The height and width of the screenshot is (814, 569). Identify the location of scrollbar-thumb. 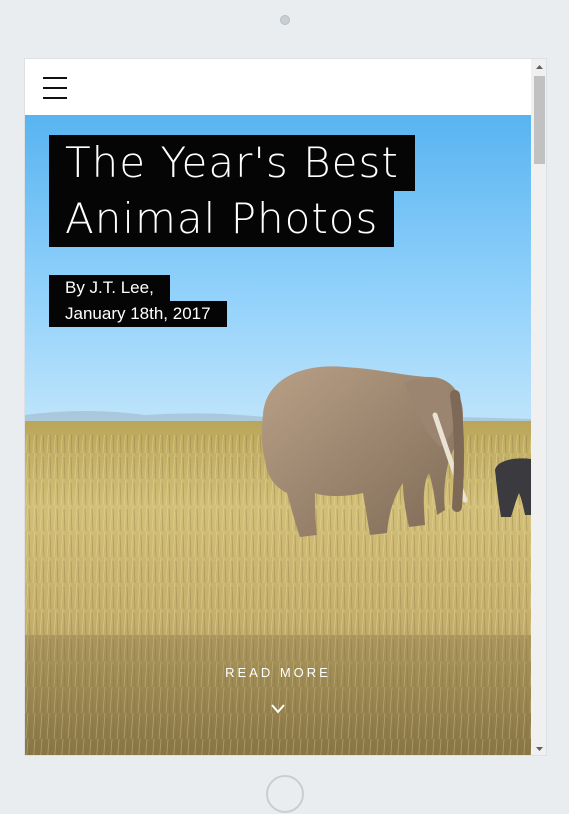
(539, 120).